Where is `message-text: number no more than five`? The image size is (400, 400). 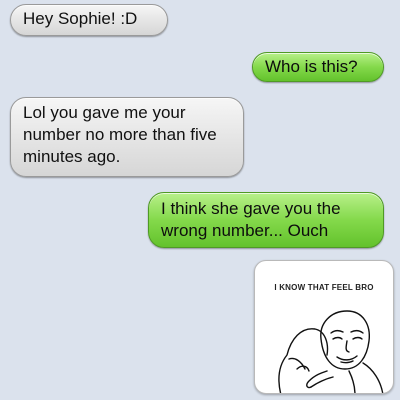
message-text: number no more than five is located at coordinates (120, 134).